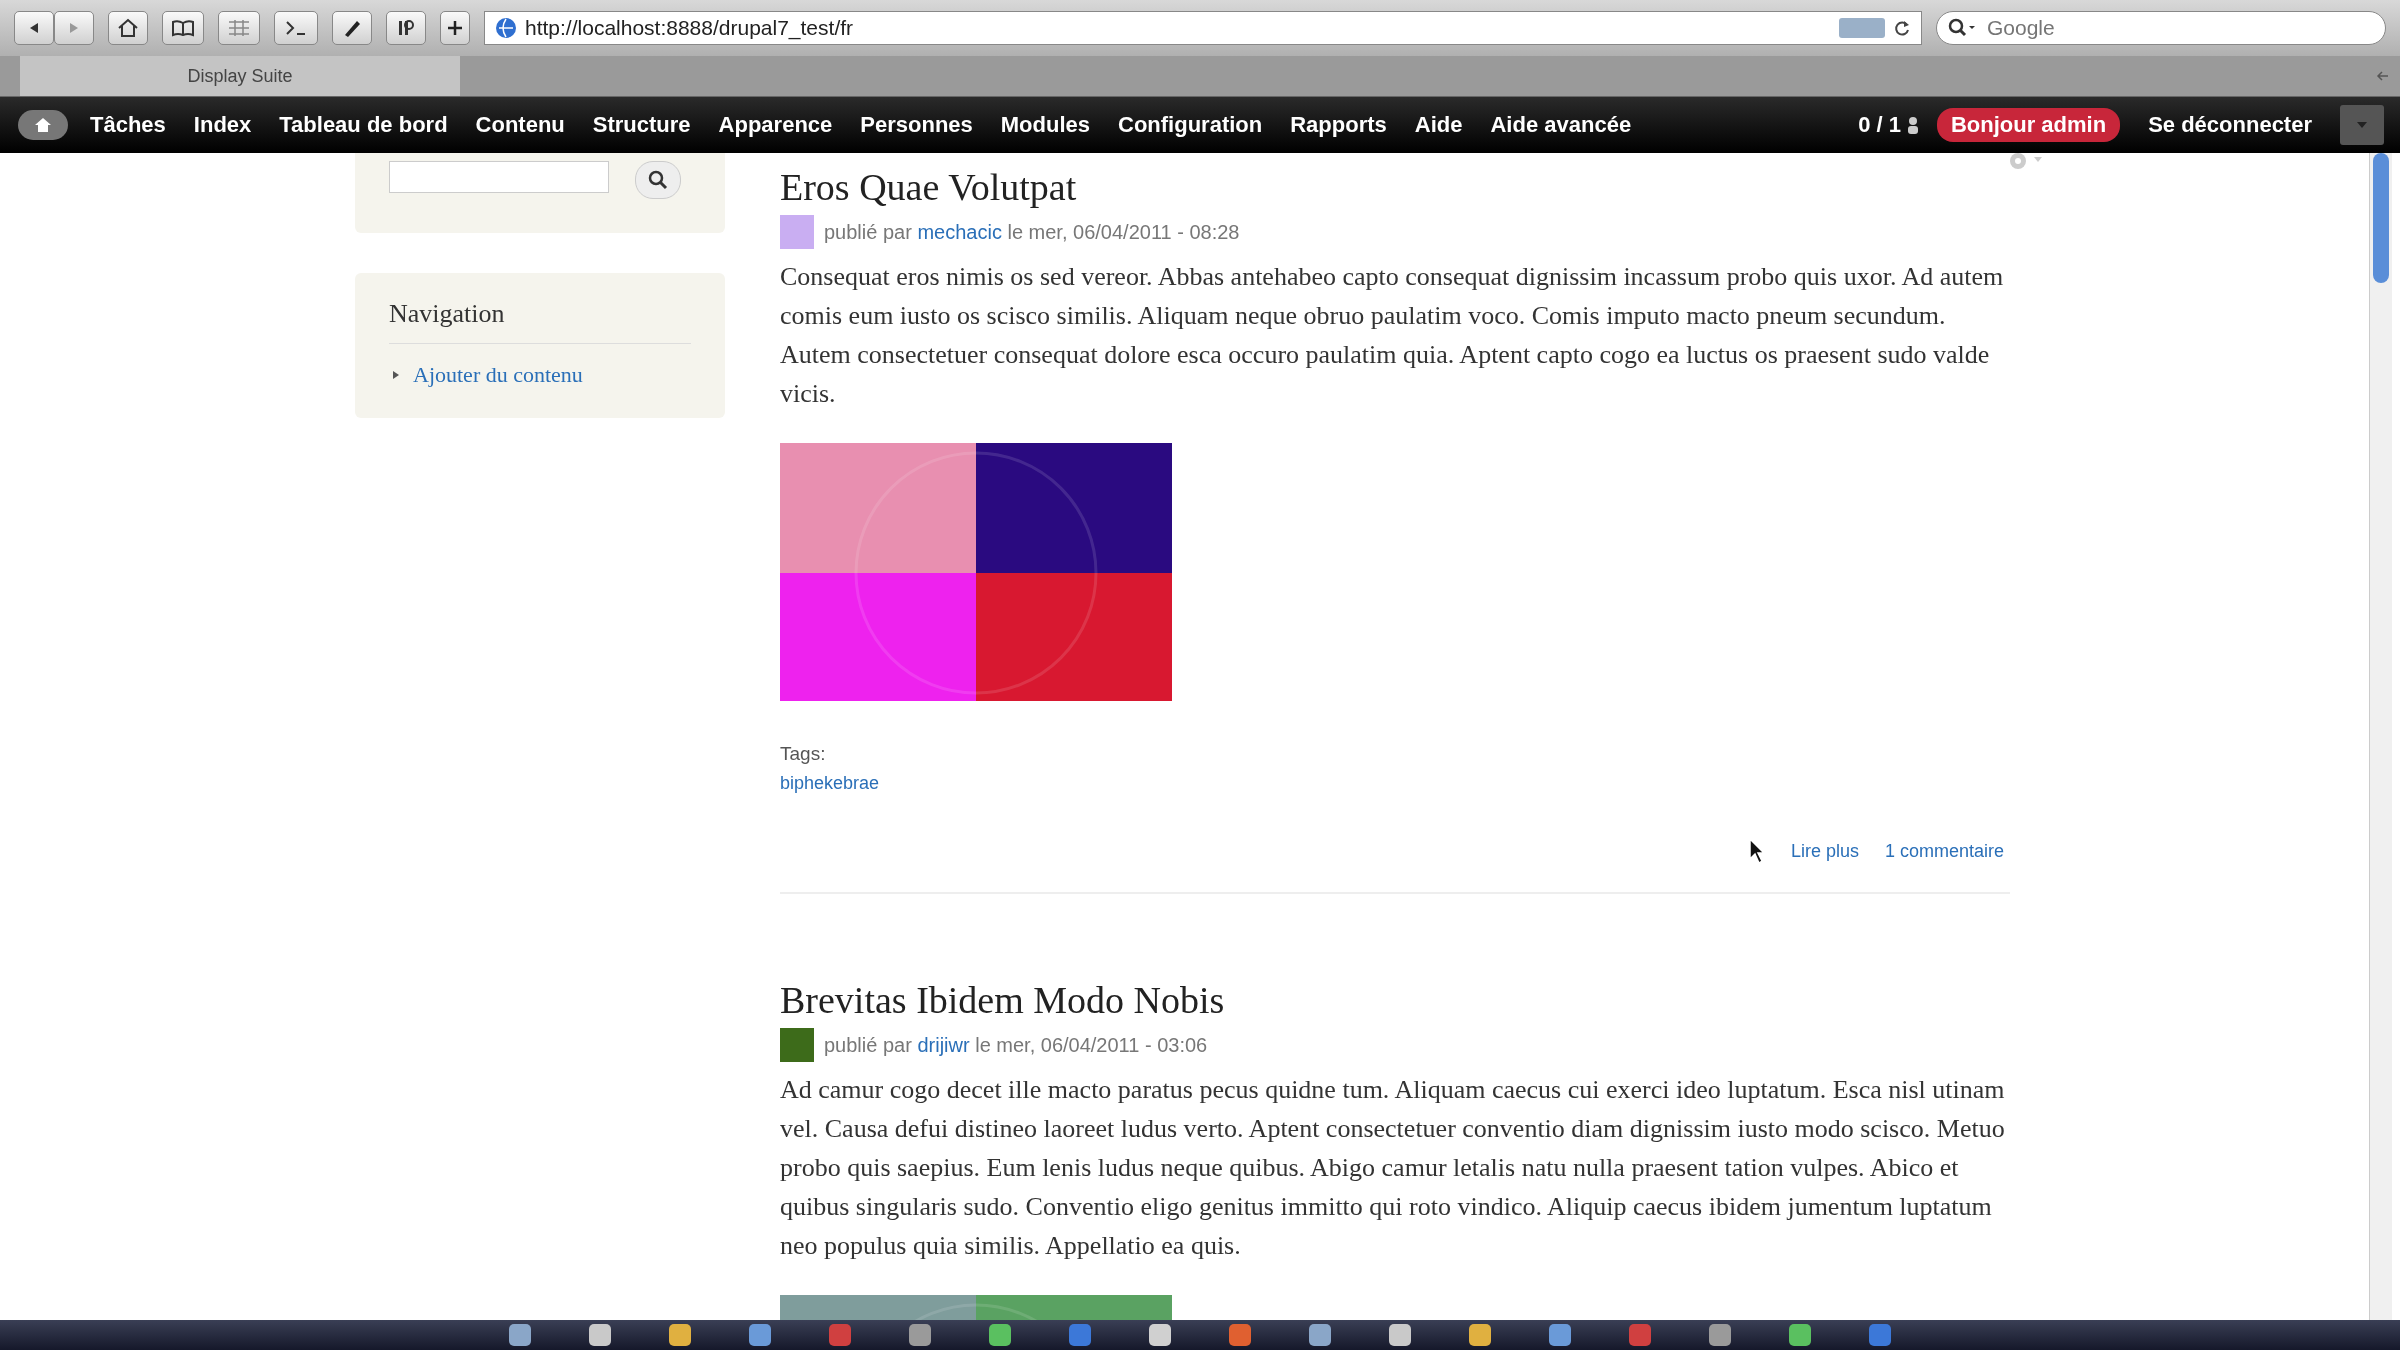 This screenshot has height=1350, width=2400. I want to click on tag-link: biphekebrae, so click(830, 783).